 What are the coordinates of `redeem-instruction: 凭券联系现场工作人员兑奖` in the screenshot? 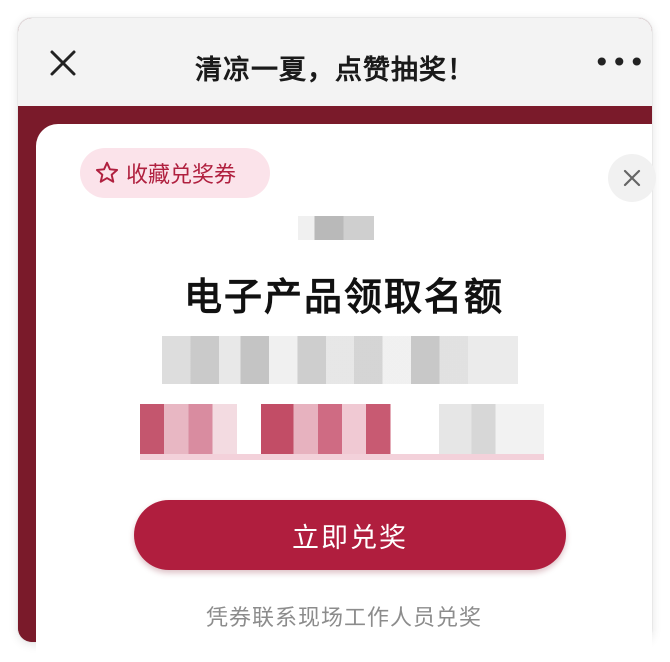 It's located at (343, 618).